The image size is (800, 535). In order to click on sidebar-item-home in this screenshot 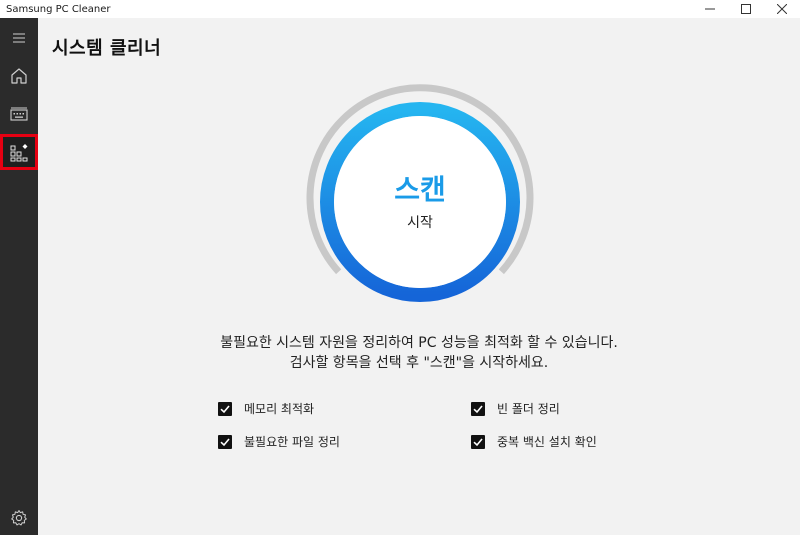, I will do `click(19, 76)`.